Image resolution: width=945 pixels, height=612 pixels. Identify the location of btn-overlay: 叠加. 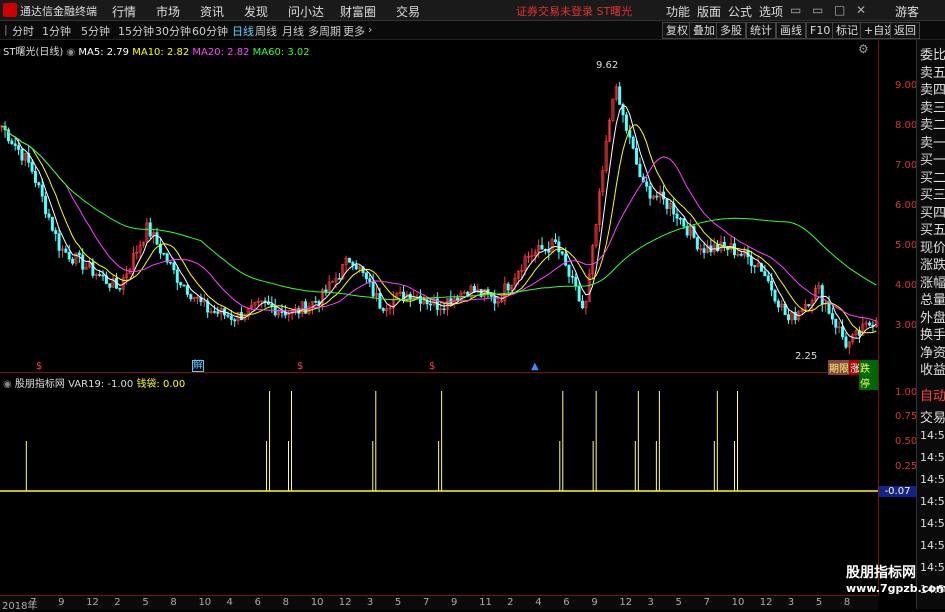
(704, 30).